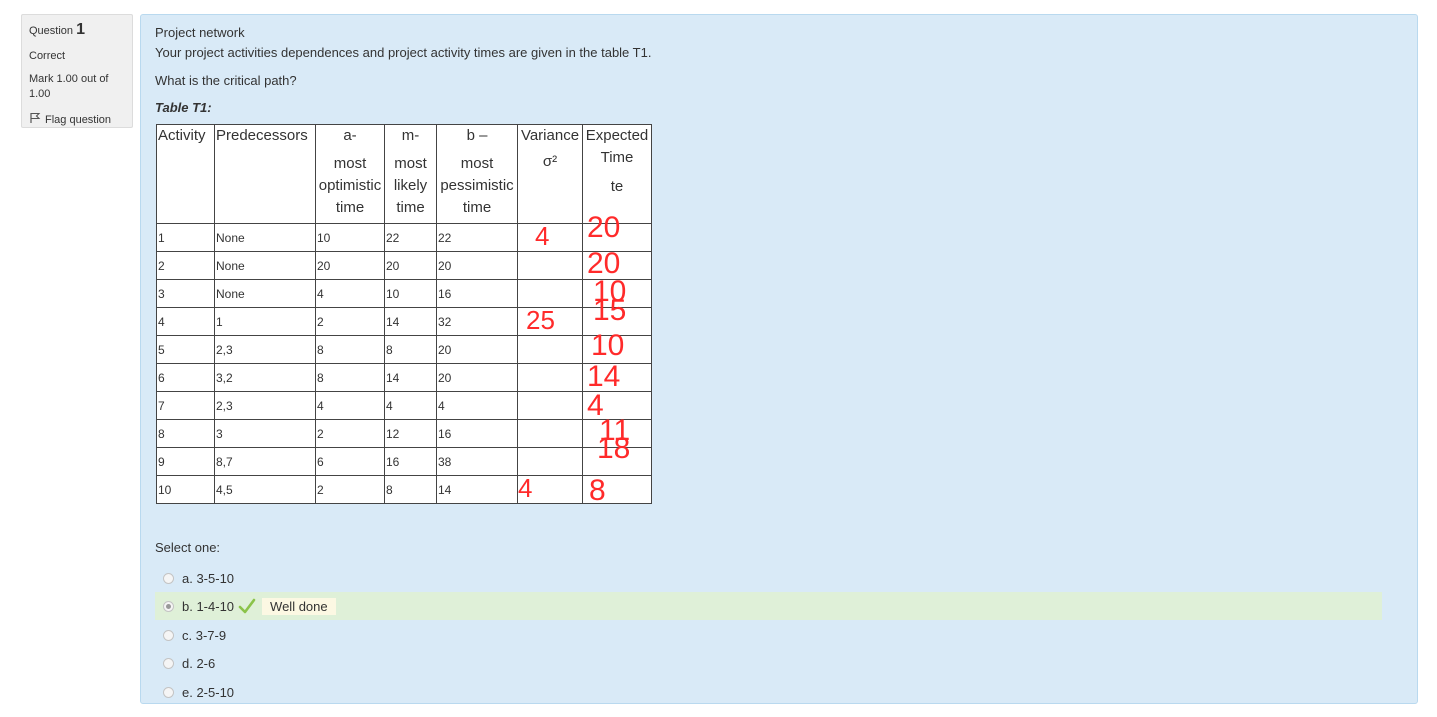 This screenshot has height=717, width=1437. What do you see at coordinates (617, 135) in the screenshot?
I see `table-header-line: Expected` at bounding box center [617, 135].